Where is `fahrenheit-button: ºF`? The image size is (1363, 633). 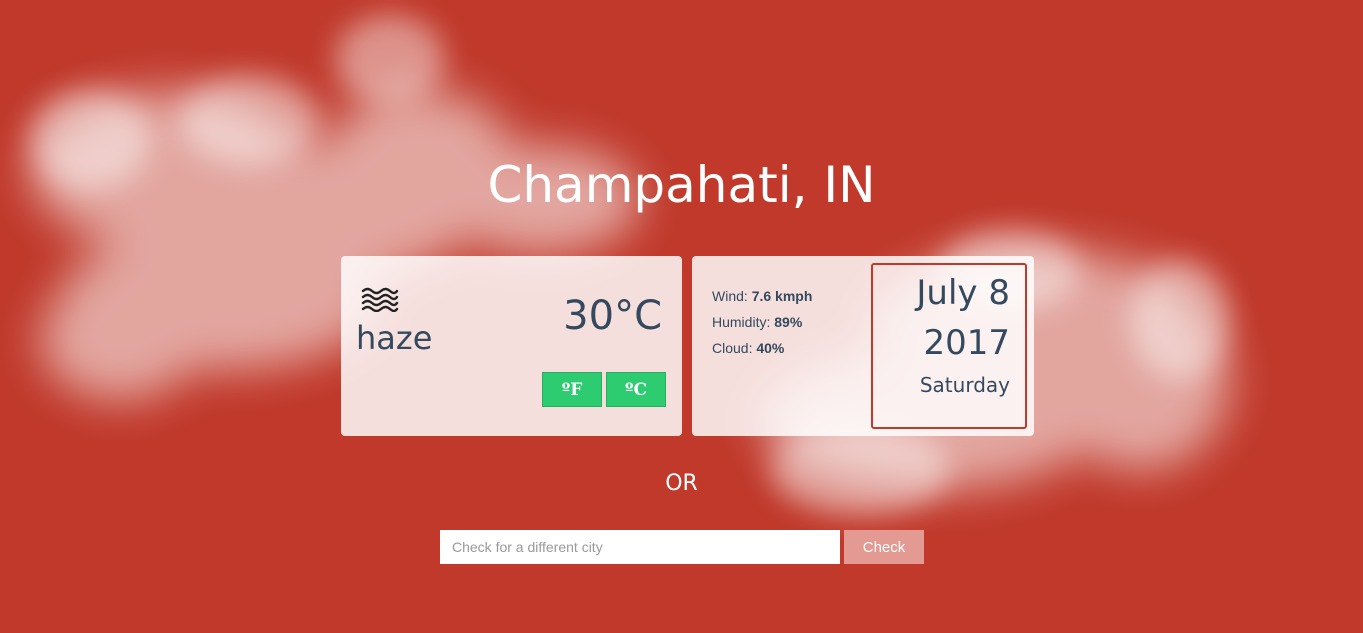
fahrenheit-button: ºF is located at coordinates (572, 389).